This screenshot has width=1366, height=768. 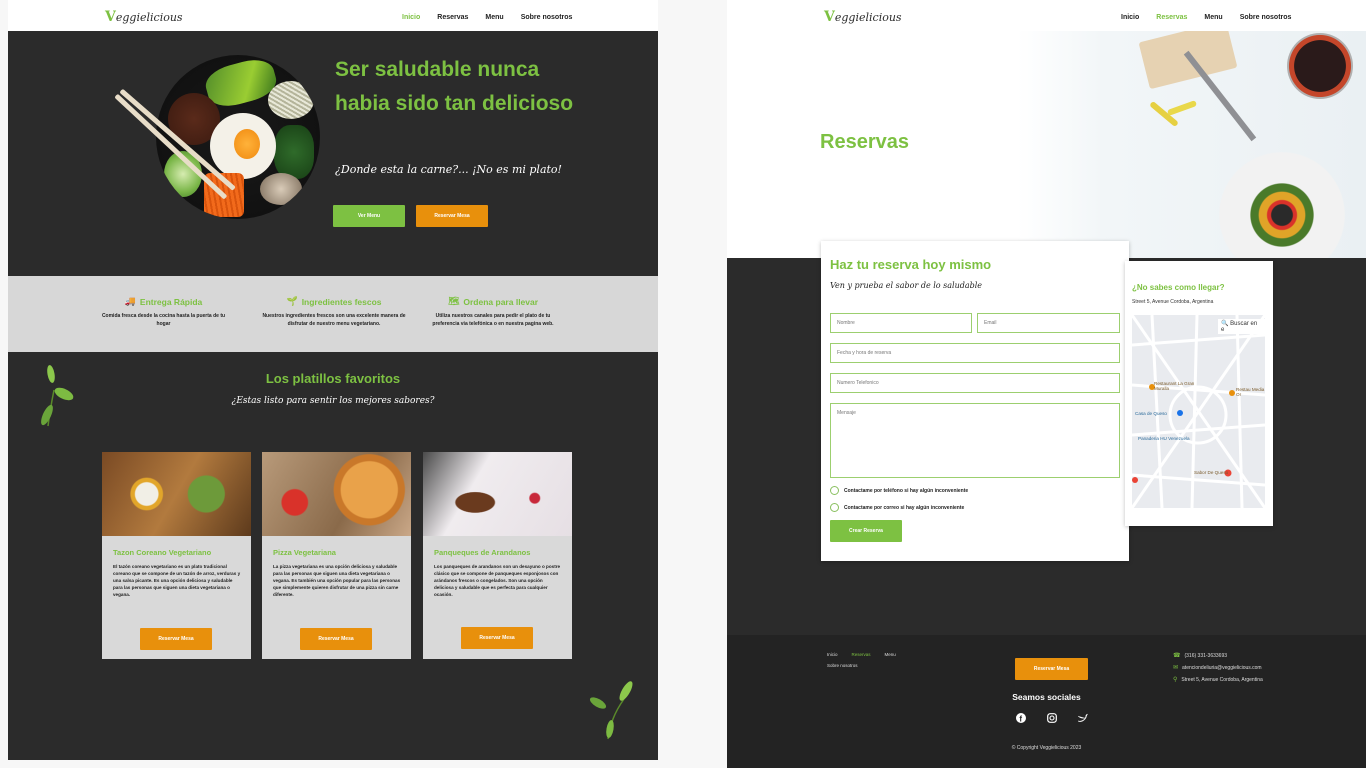 I want to click on page-title: Reservas, so click(x=864, y=142).